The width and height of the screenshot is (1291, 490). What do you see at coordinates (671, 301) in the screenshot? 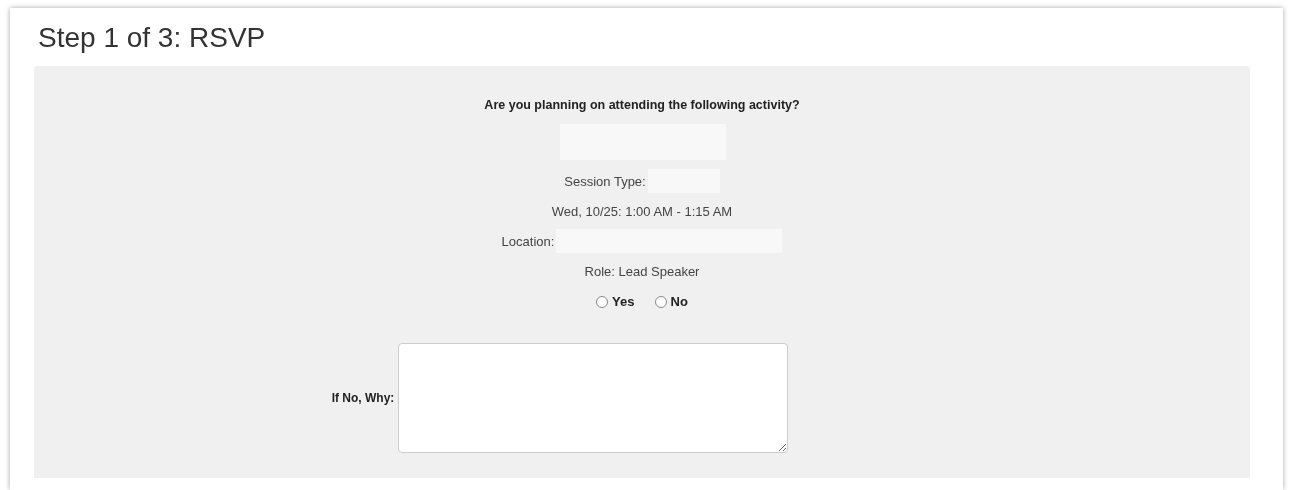
I see `radio-option: No` at bounding box center [671, 301].